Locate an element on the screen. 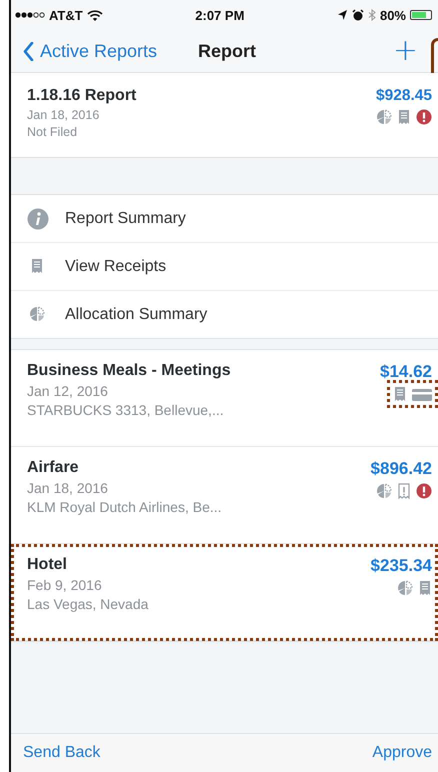 The height and width of the screenshot is (772, 438). back-chevron-icon is located at coordinates (28, 51).